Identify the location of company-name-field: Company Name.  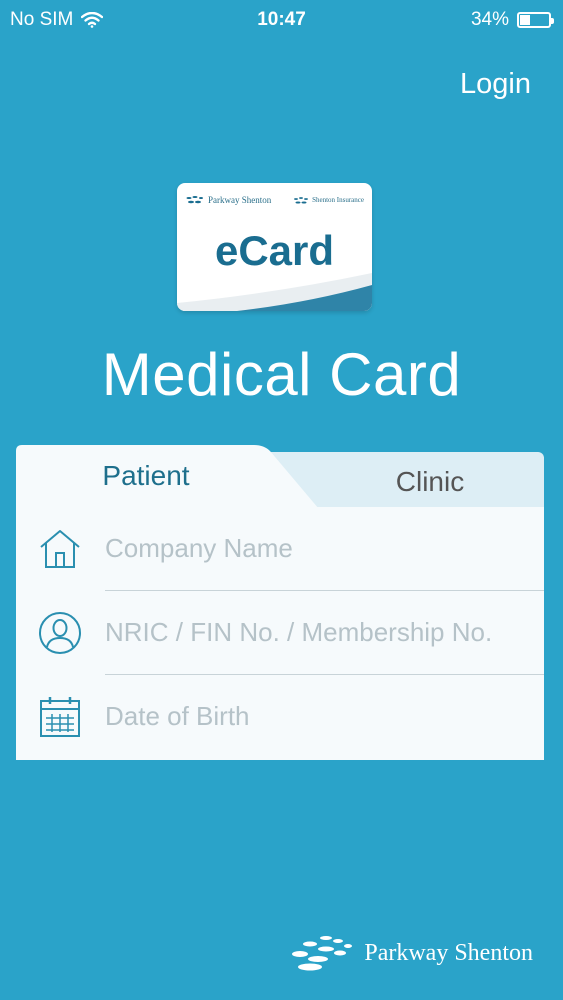
(280, 549).